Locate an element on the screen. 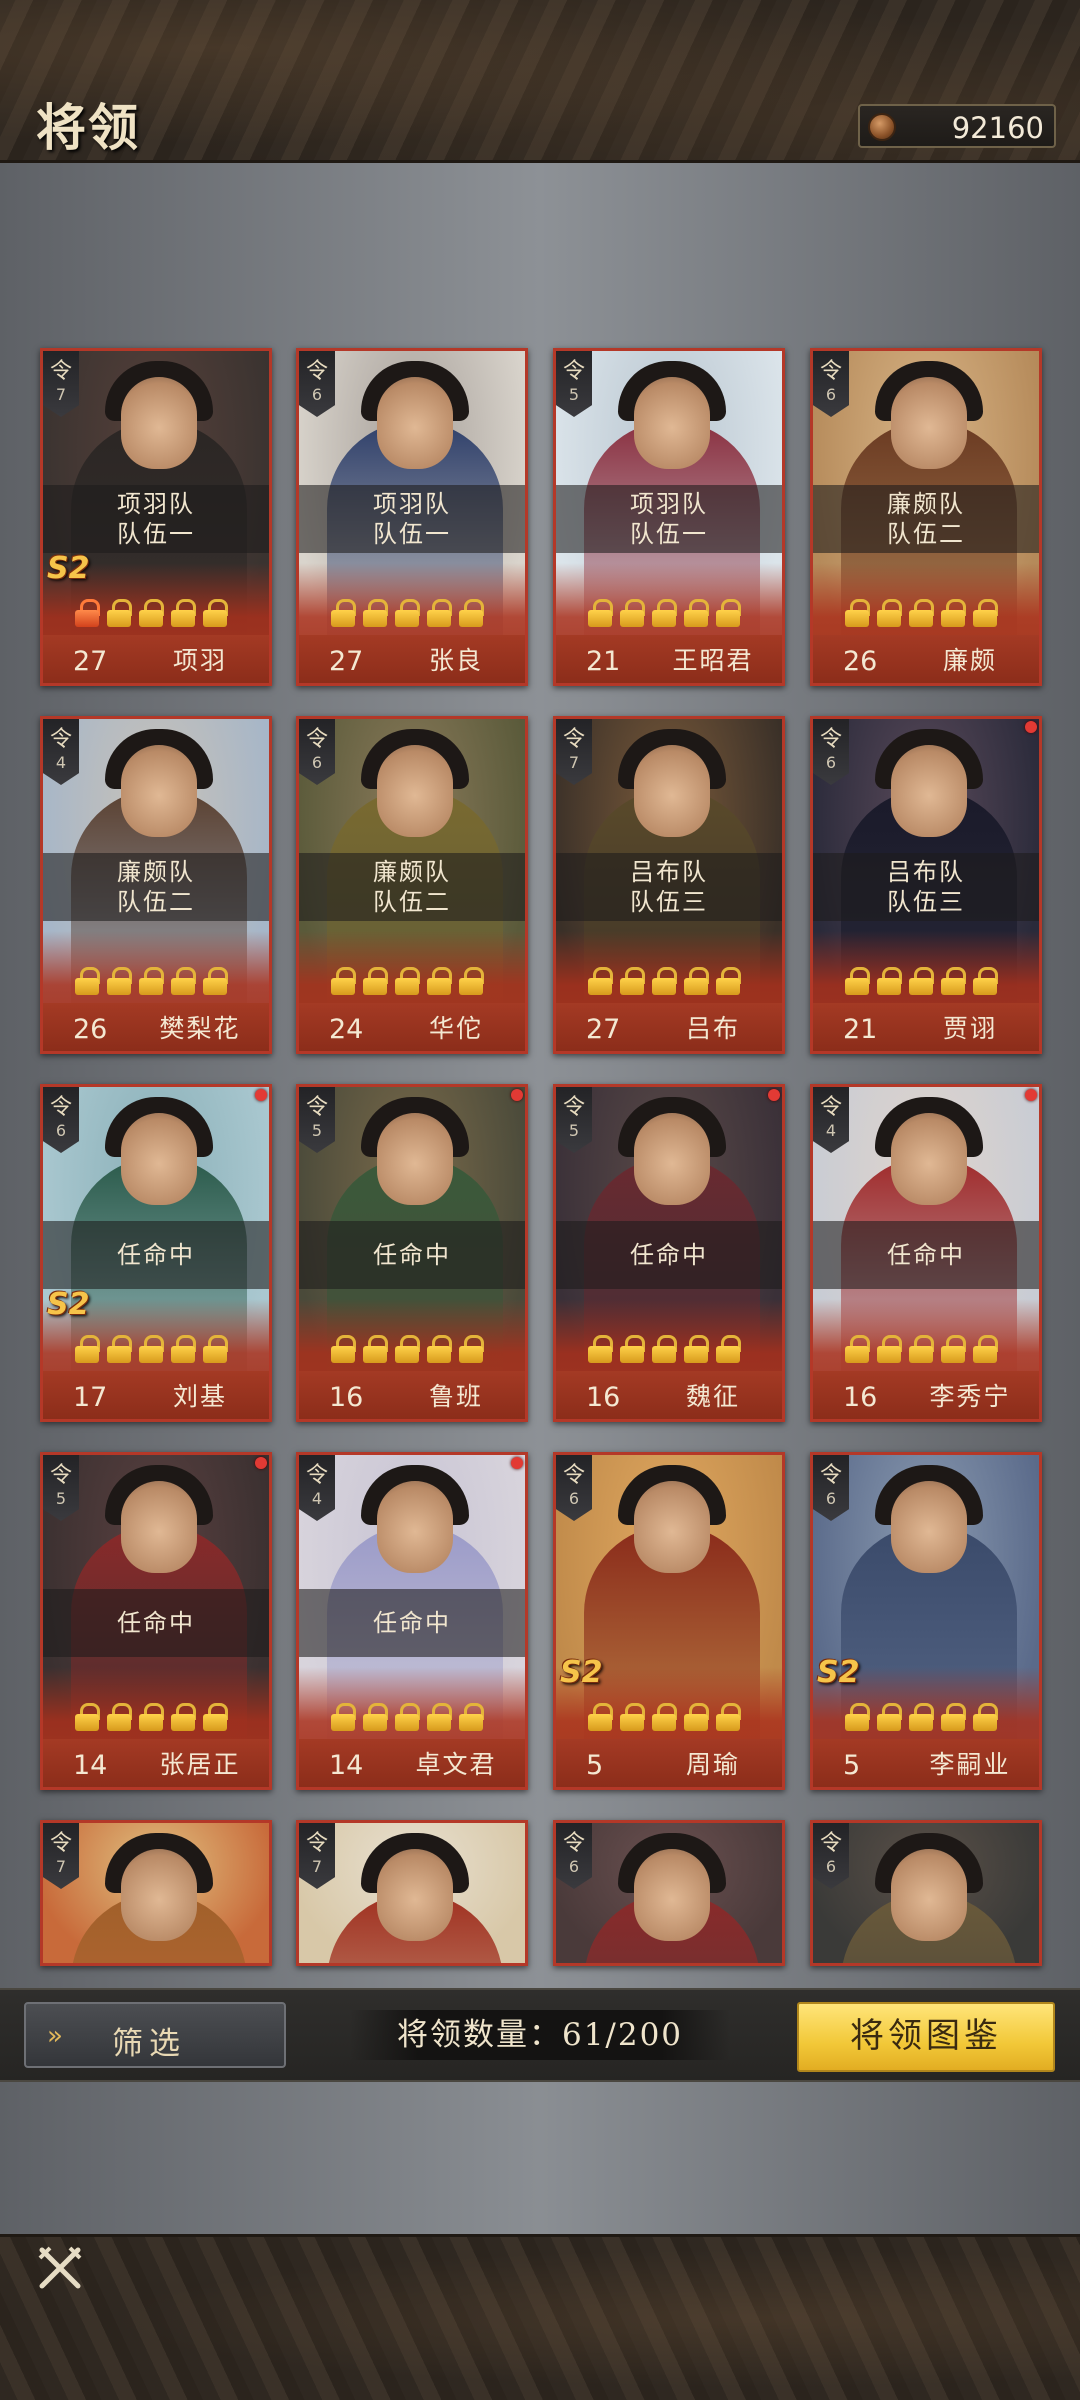 This screenshot has width=1080, height=2400. general-card: 令 6 S2 5 李嗣业 is located at coordinates (926, 1621).